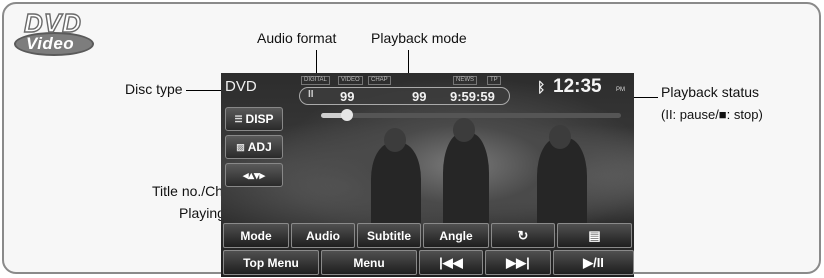  I want to click on title-number: 99, so click(347, 96).